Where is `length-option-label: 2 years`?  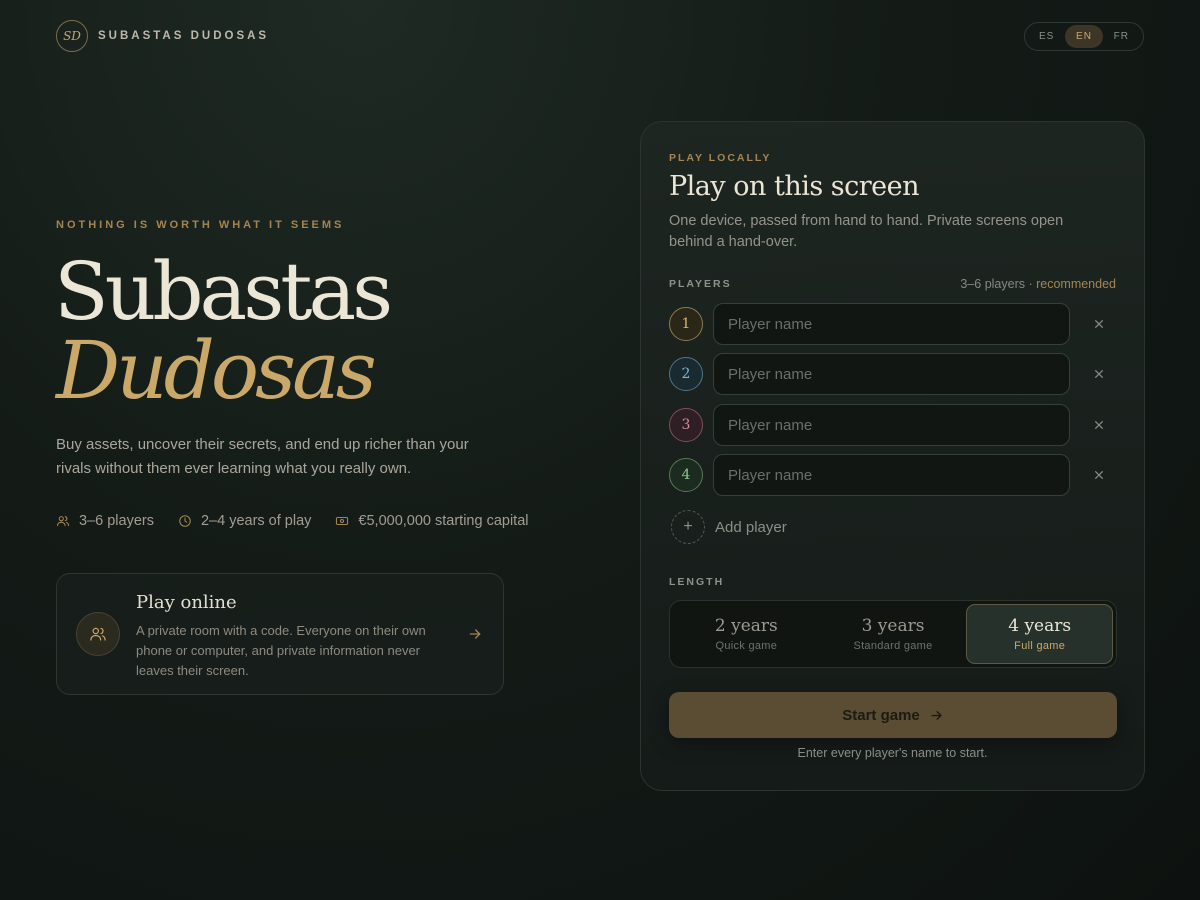
length-option-label: 2 years is located at coordinates (746, 626).